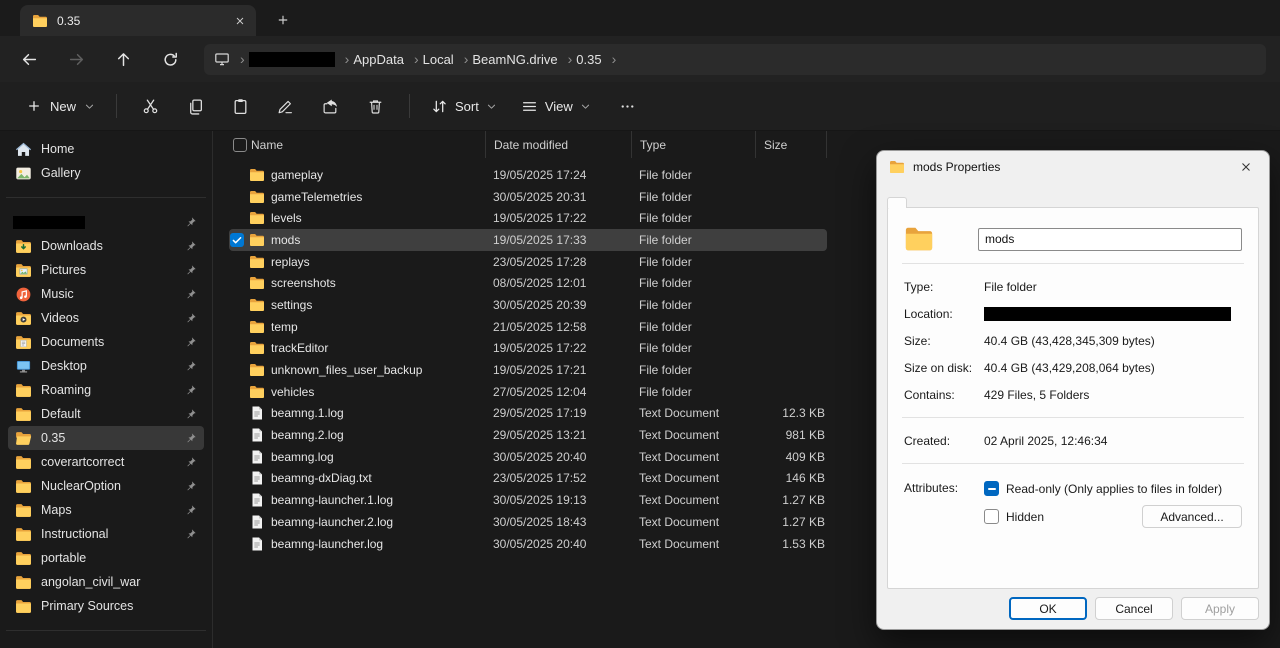 The height and width of the screenshot is (648, 1280). Describe the element at coordinates (387, 59) in the screenshot. I see `breadcrumb-item: AppData` at that location.